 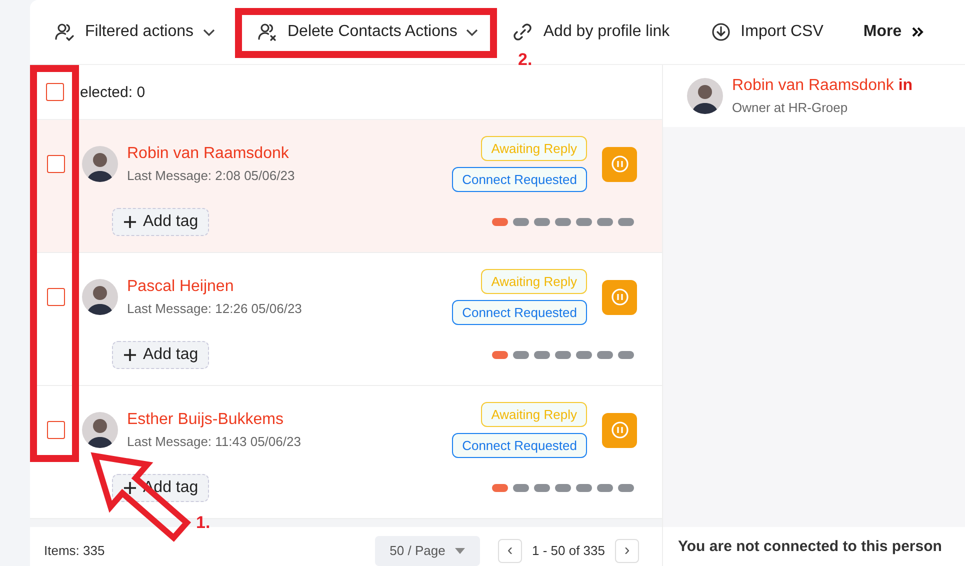 I want to click on profile-headline: Owner at HR-Groep, so click(x=790, y=107).